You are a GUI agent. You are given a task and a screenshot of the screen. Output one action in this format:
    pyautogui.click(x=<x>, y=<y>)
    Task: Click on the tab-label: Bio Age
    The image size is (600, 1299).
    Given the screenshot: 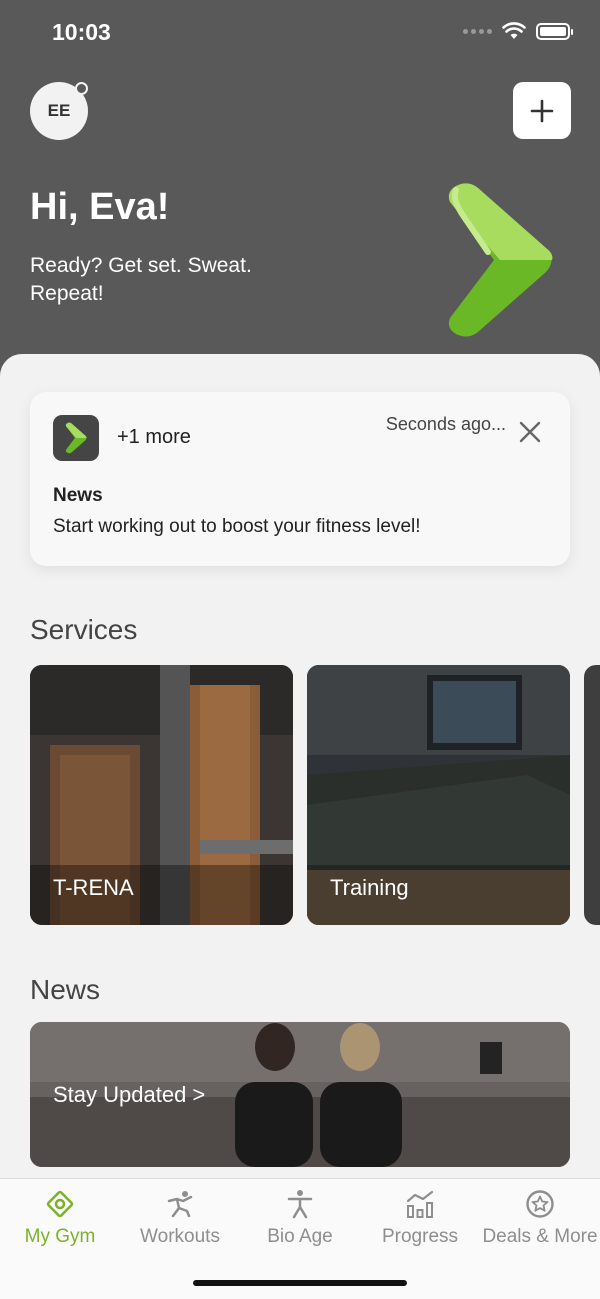 What is the action you would take?
    pyautogui.click(x=300, y=1236)
    